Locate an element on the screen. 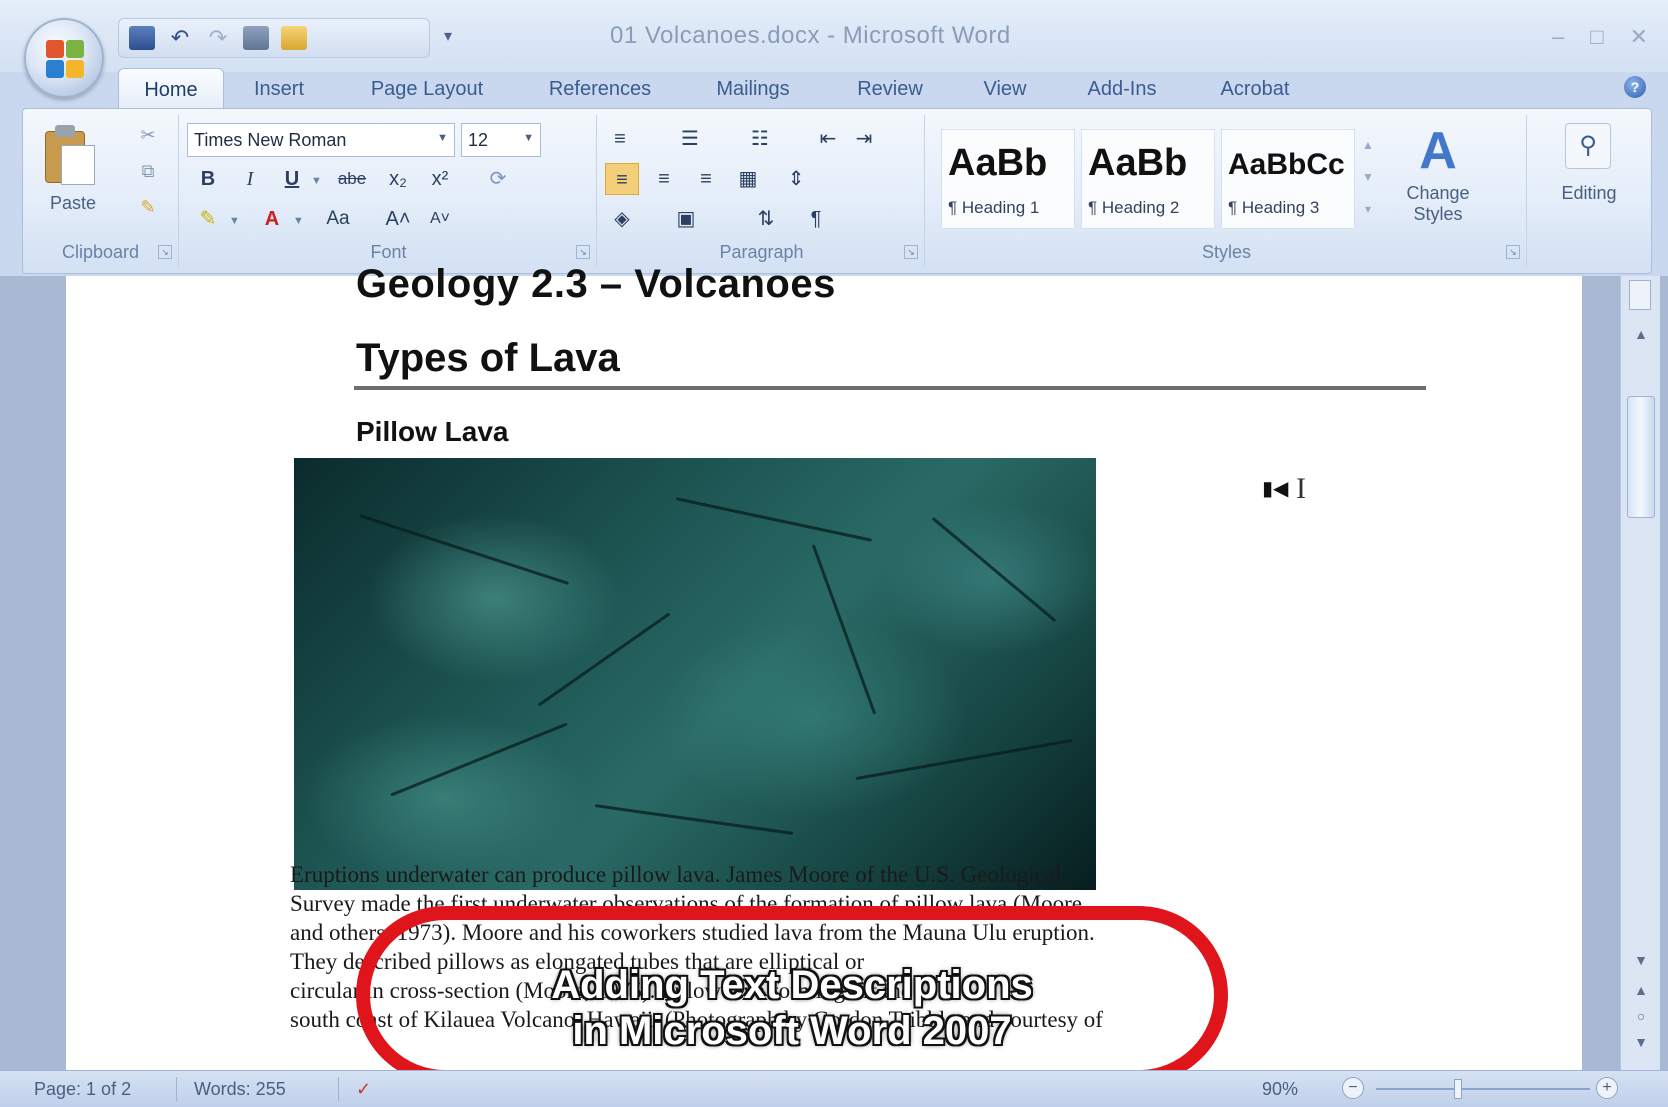  change-styles-button: Change Styles is located at coordinates (1438, 204).